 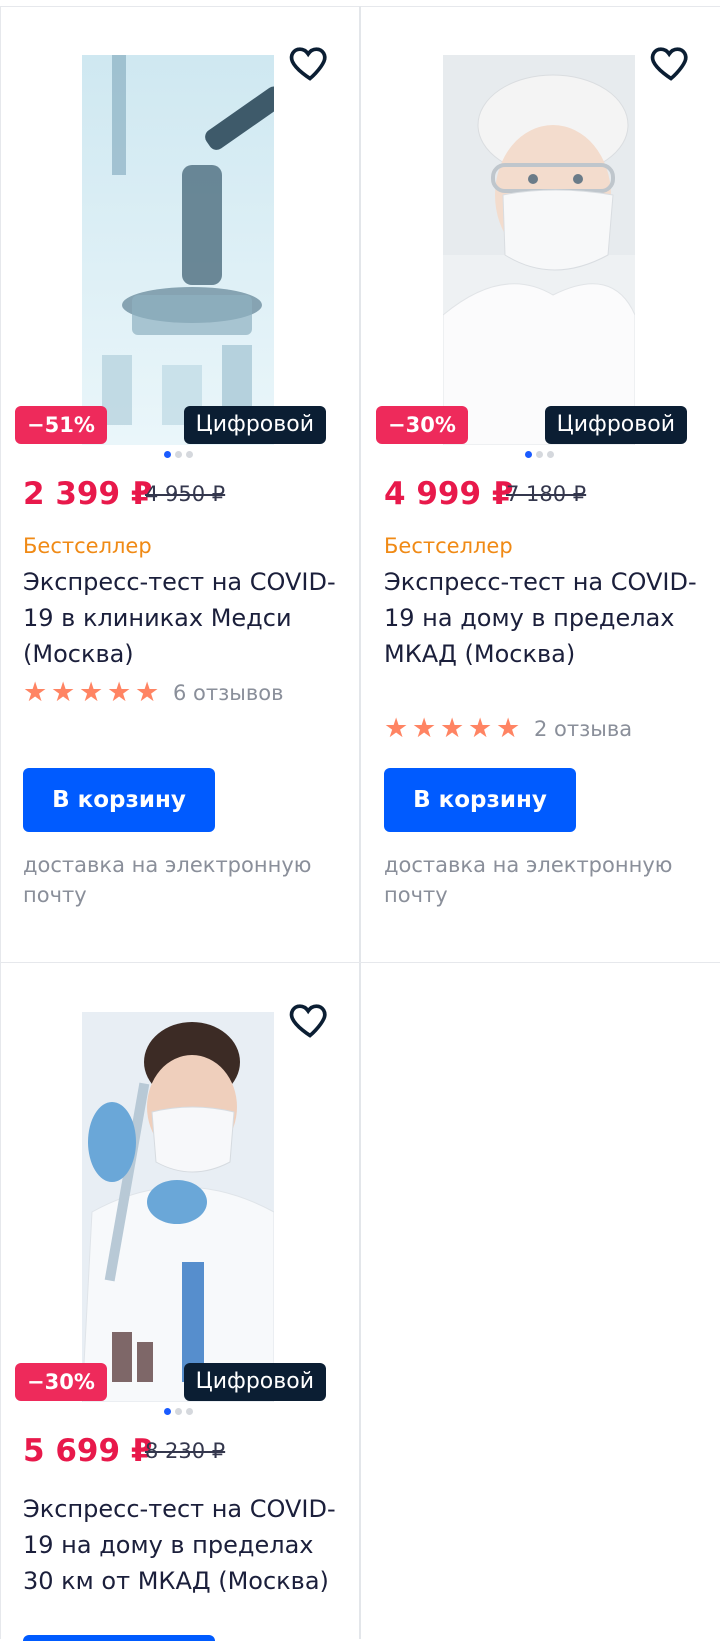 What do you see at coordinates (583, 729) in the screenshot?
I see `reviews-count: 2 отзыва` at bounding box center [583, 729].